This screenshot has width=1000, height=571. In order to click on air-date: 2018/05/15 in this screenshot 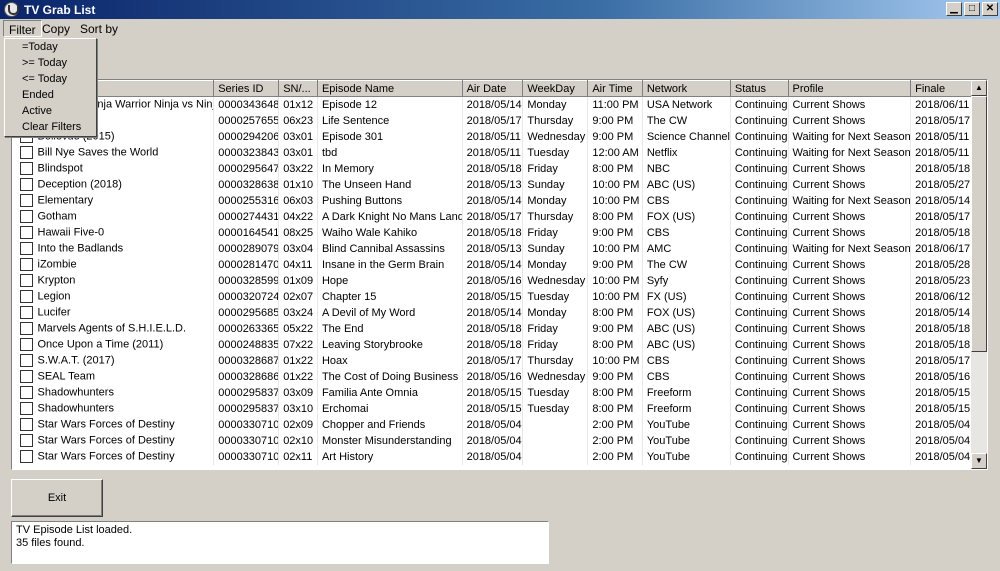, I will do `click(493, 392)`.